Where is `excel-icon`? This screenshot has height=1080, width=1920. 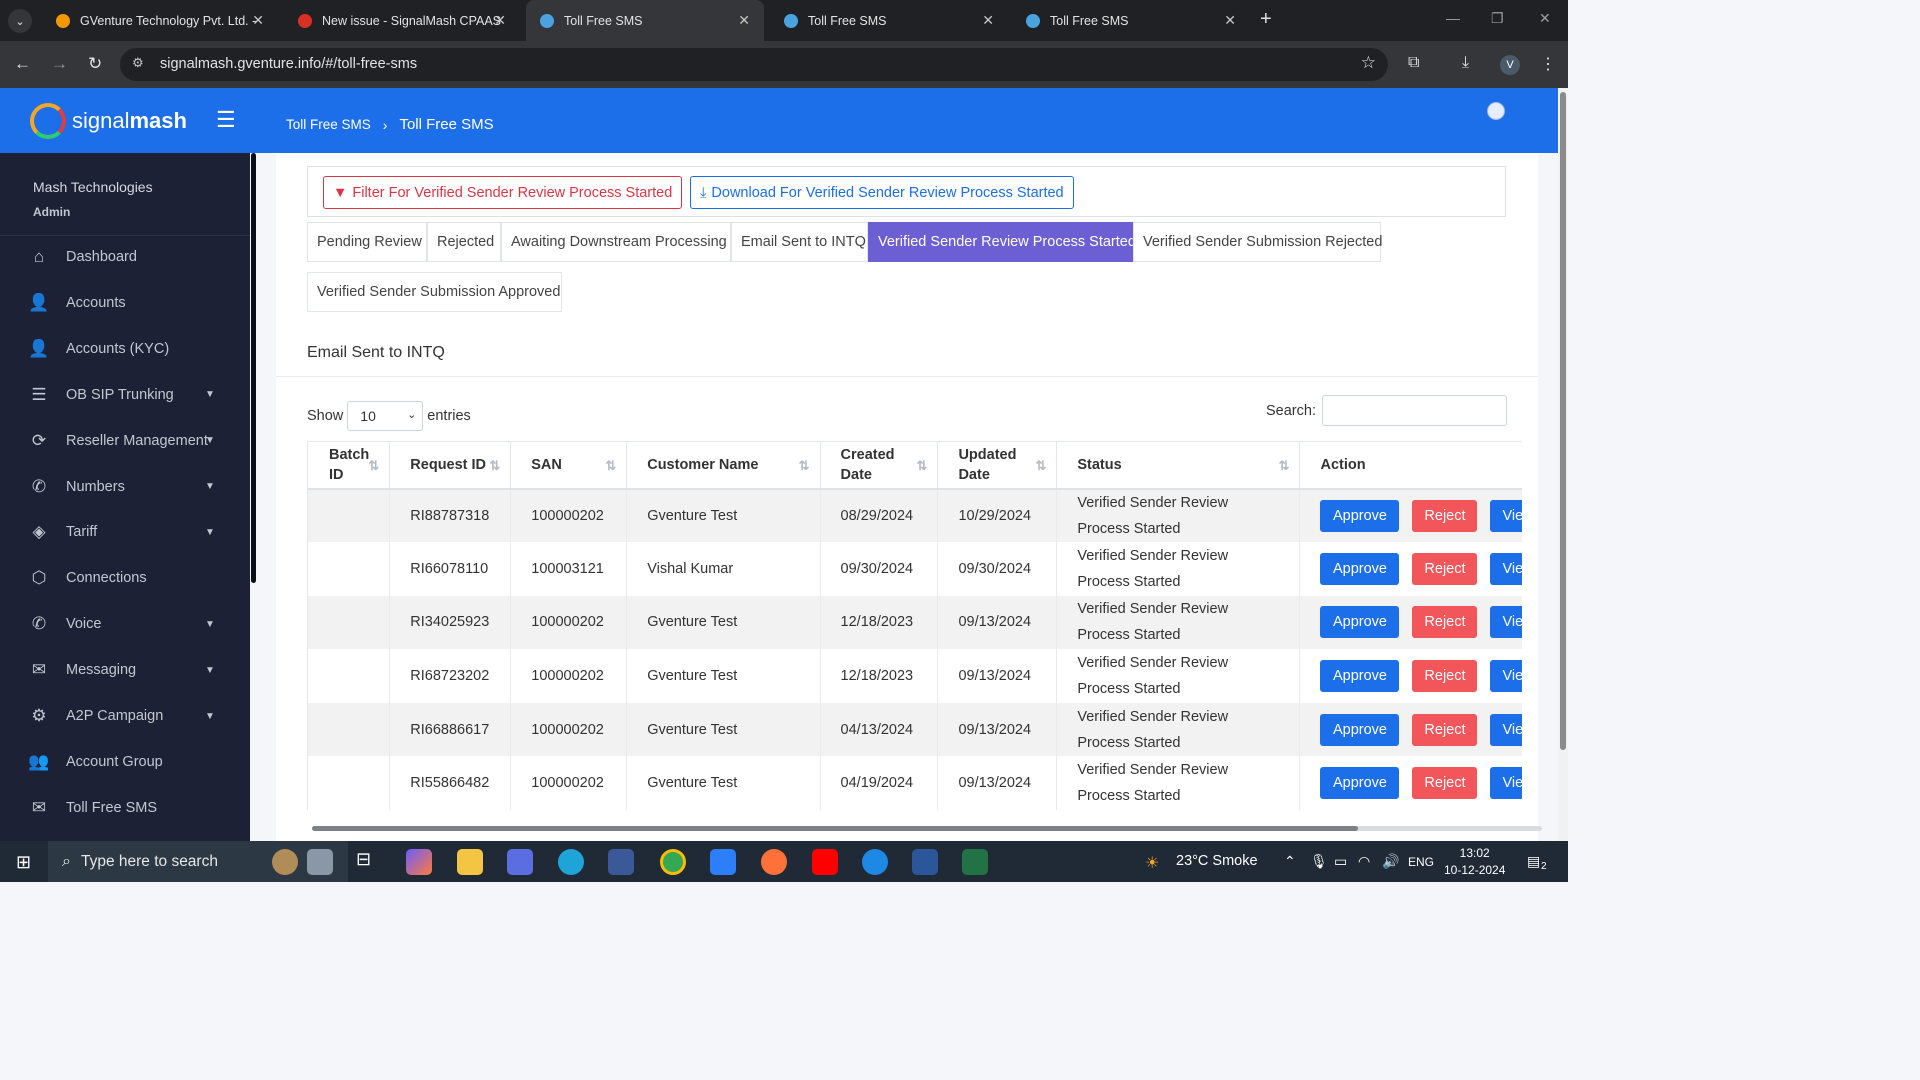 excel-icon is located at coordinates (975, 862).